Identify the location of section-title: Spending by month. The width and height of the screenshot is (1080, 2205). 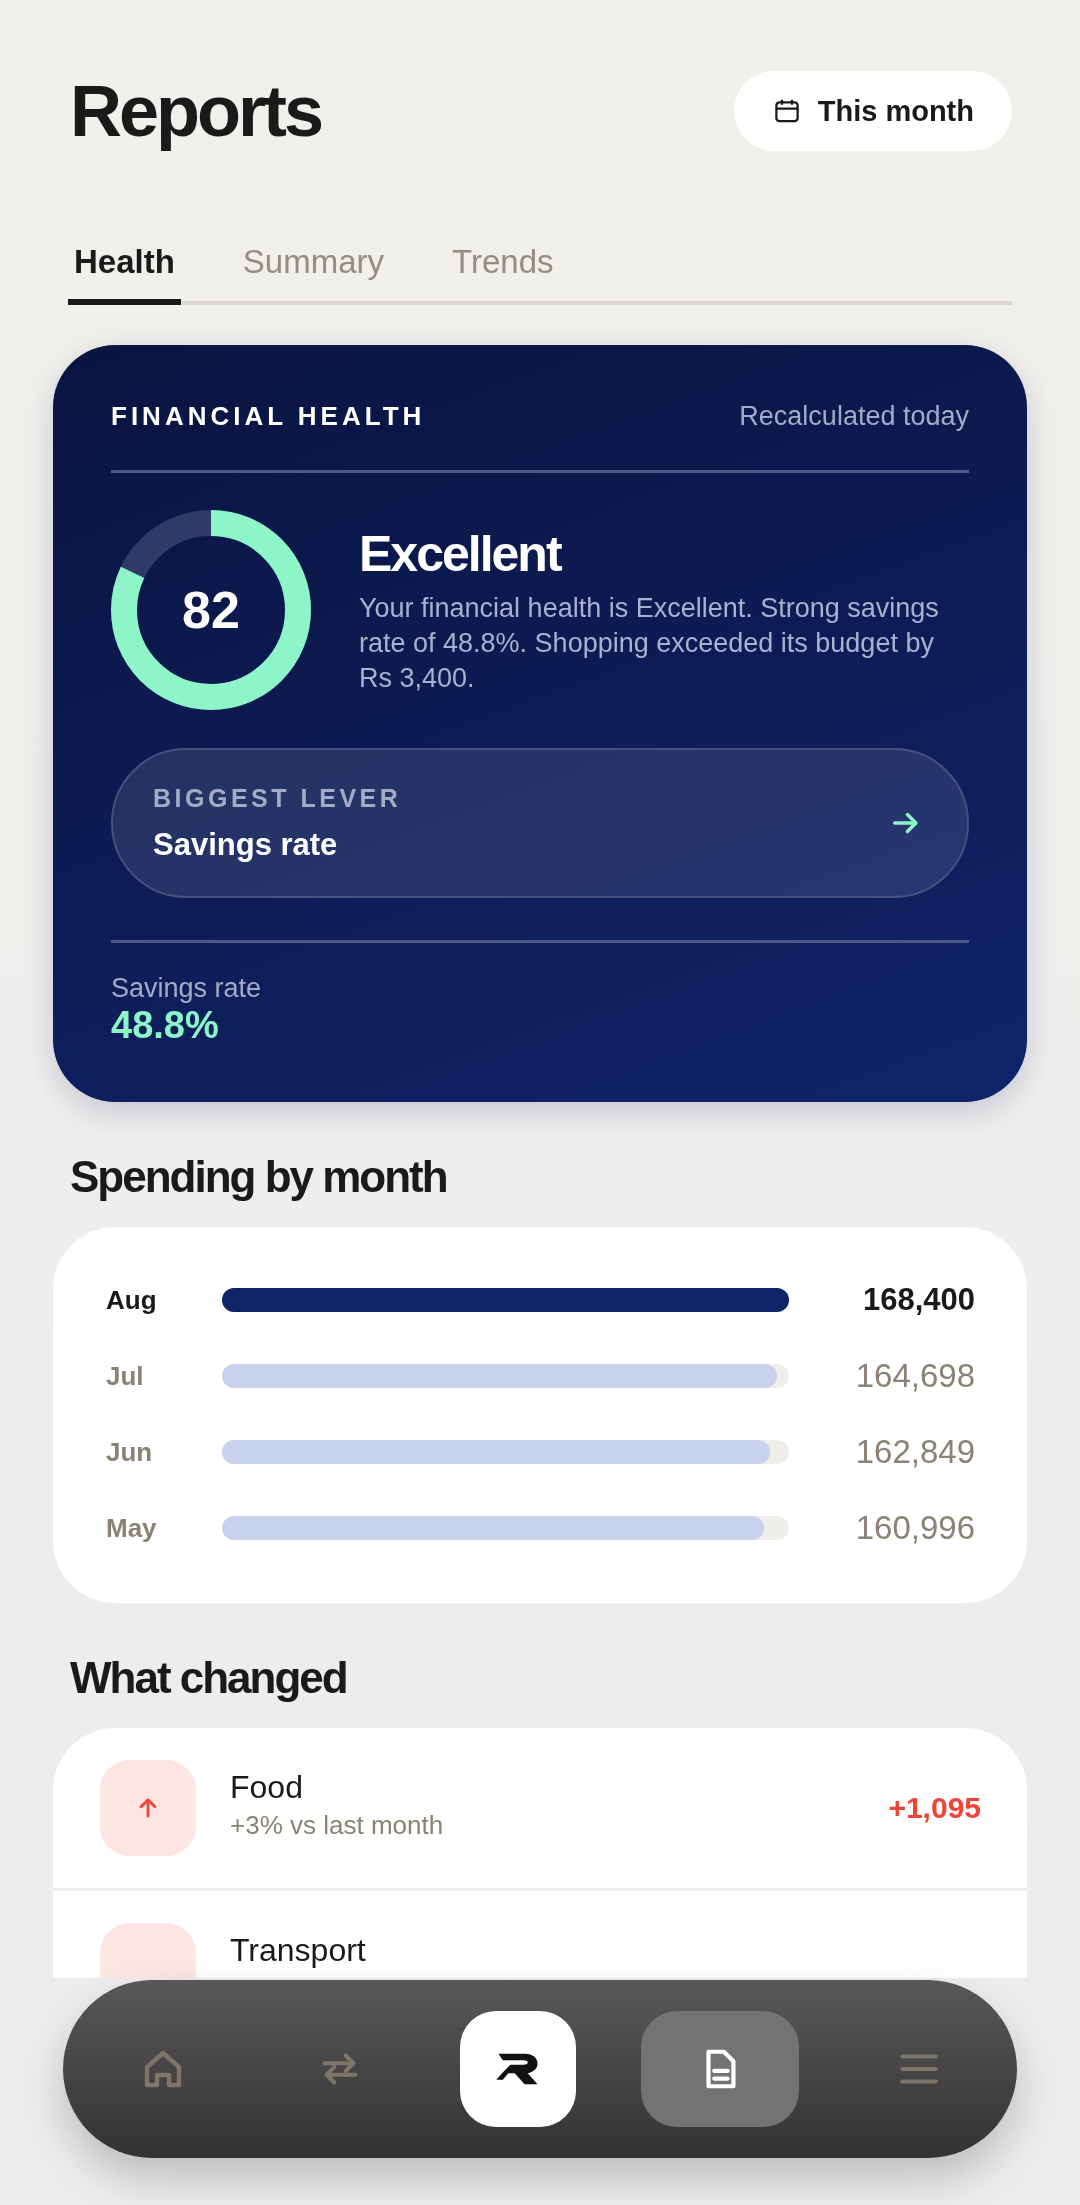
(259, 1177).